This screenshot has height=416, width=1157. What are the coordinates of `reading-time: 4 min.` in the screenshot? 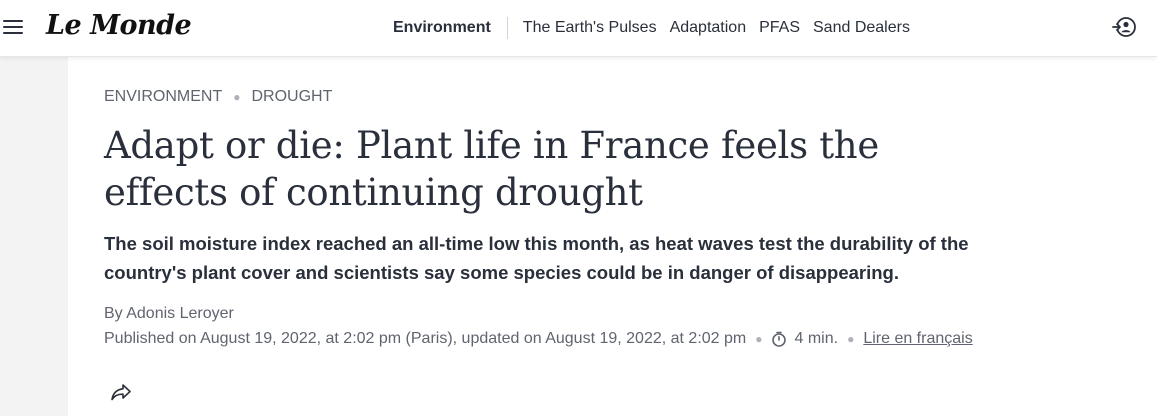 It's located at (816, 338).